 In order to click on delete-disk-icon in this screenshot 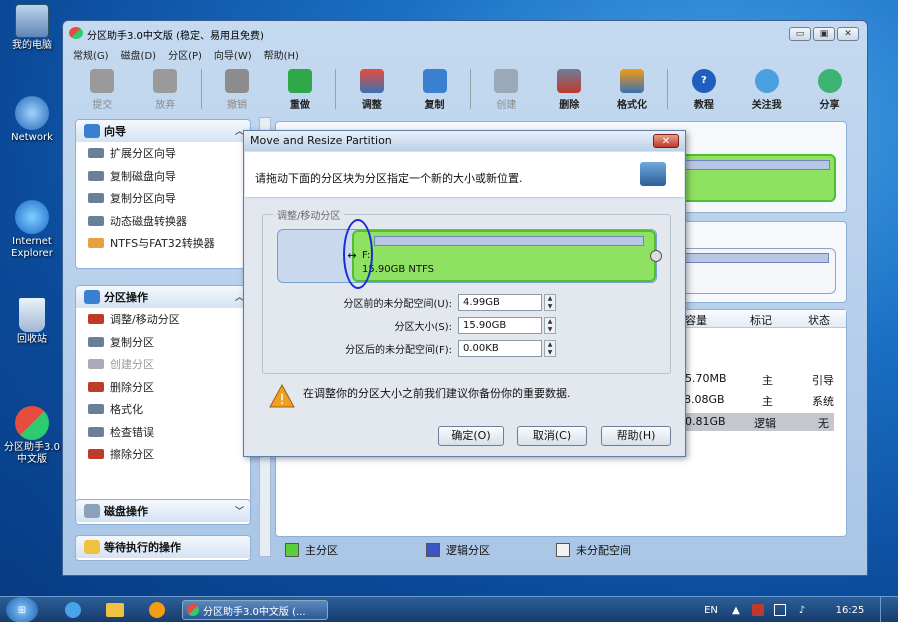, I will do `click(569, 81)`.